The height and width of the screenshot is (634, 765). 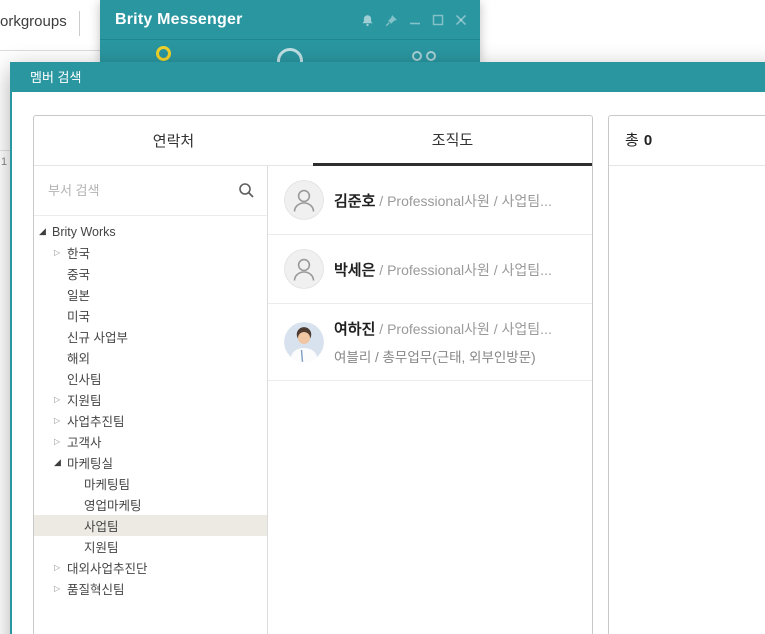 What do you see at coordinates (150, 231) in the screenshot?
I see `tree-item: ◢ Brity Works` at bounding box center [150, 231].